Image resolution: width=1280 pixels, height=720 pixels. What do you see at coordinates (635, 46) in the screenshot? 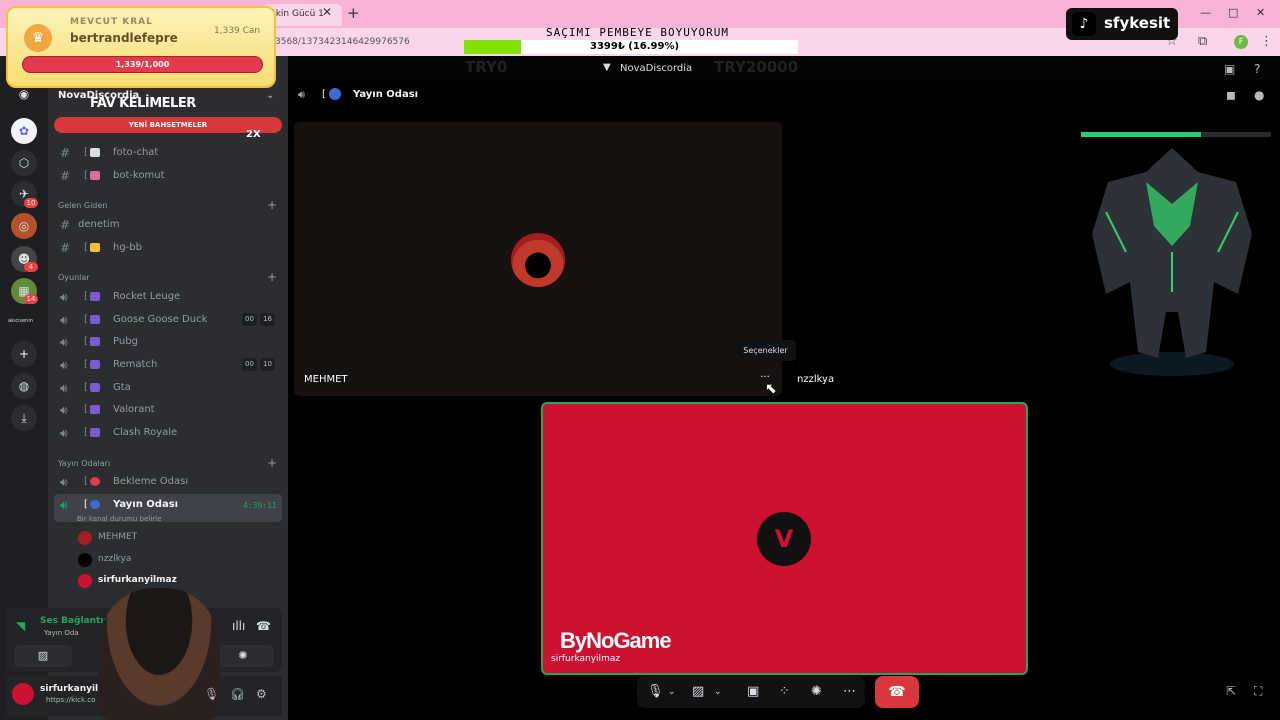
I see `goal-value: 3399₺ (16.99%)` at bounding box center [635, 46].